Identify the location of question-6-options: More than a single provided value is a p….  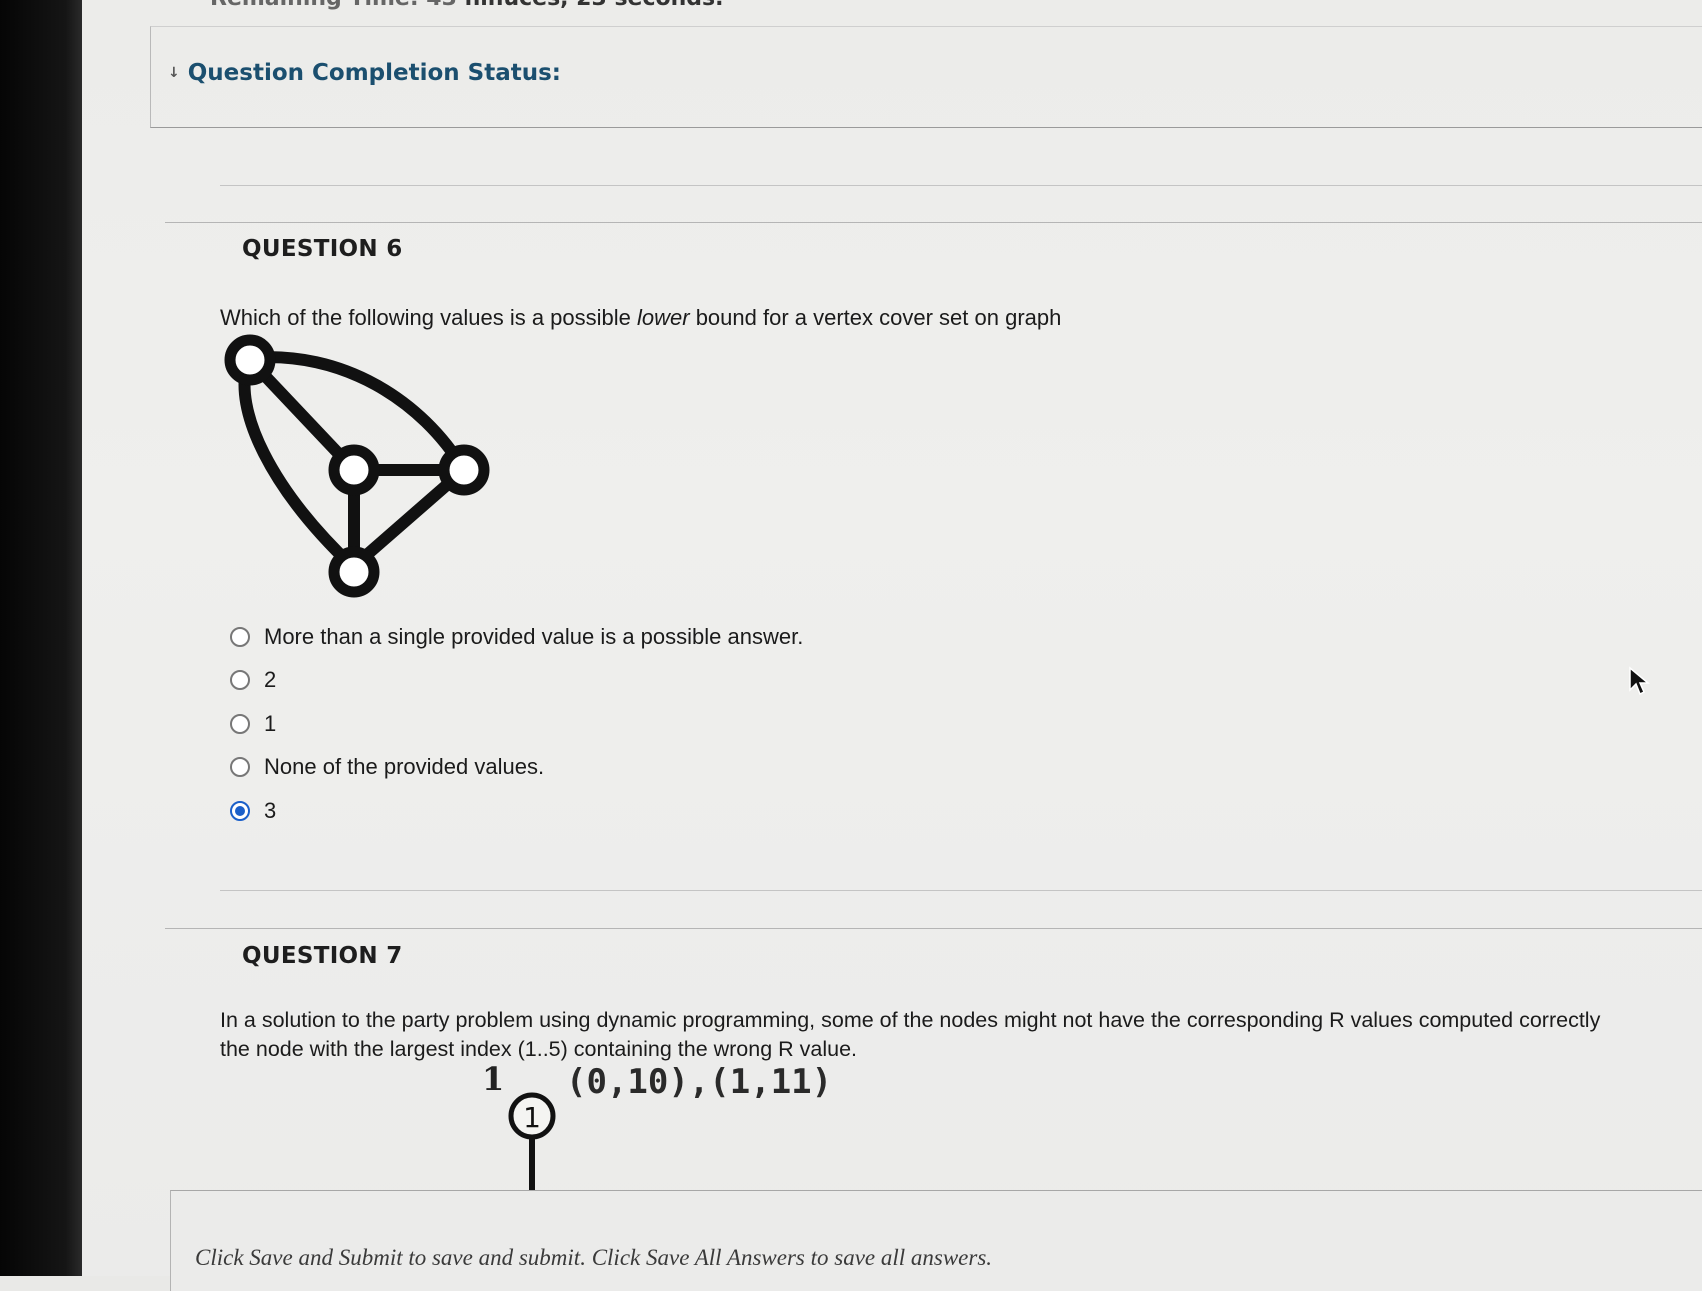
(516, 724).